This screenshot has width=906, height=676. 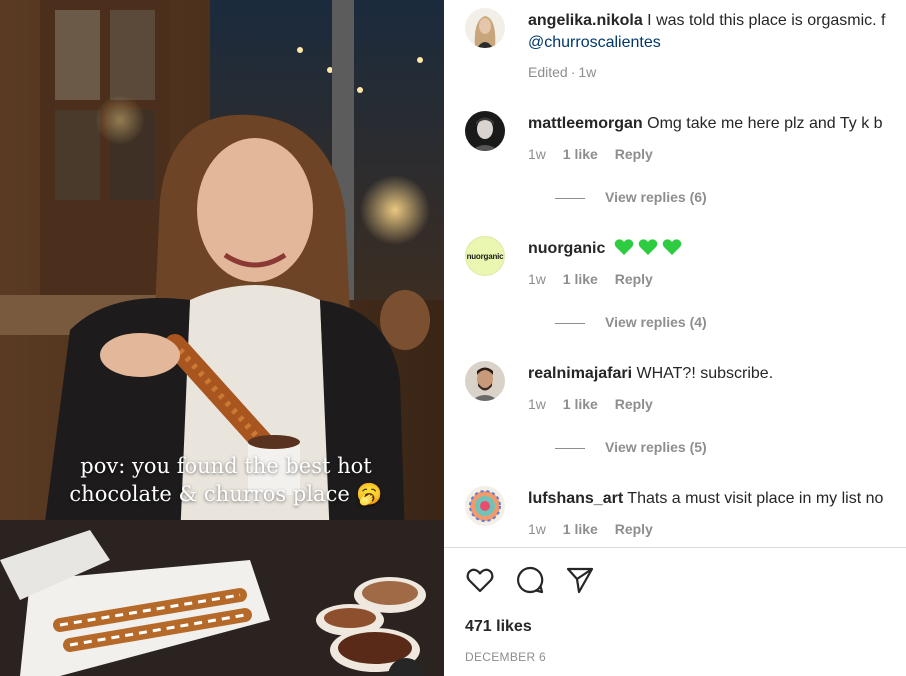 What do you see at coordinates (480, 580) in the screenshot?
I see `like-heart-icon` at bounding box center [480, 580].